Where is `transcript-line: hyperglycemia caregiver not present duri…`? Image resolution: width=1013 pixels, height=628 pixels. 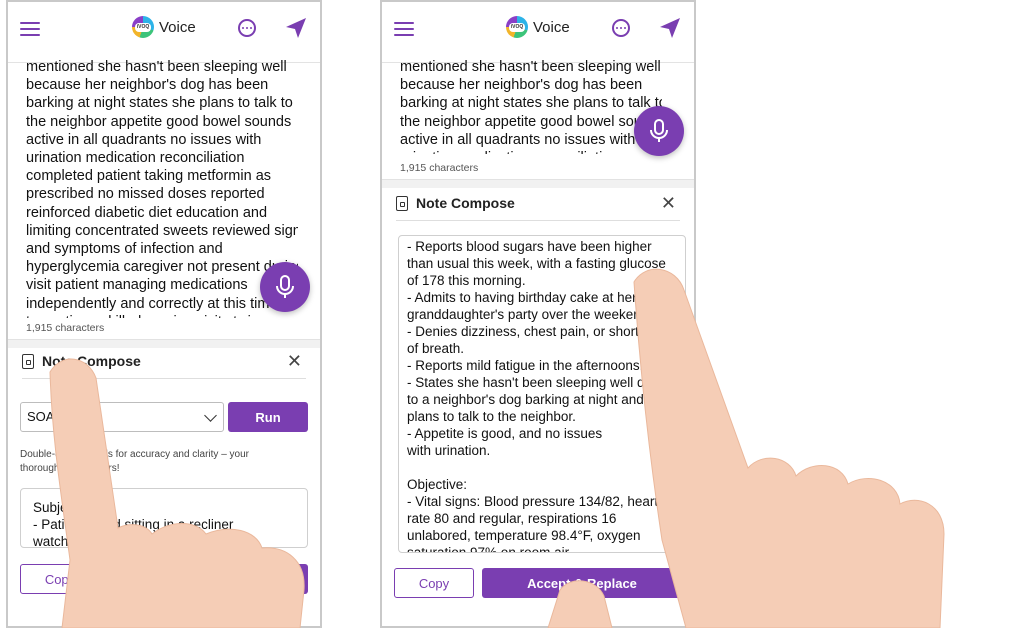
transcript-line: hyperglycemia caregiver not present duri… is located at coordinates (162, 267).